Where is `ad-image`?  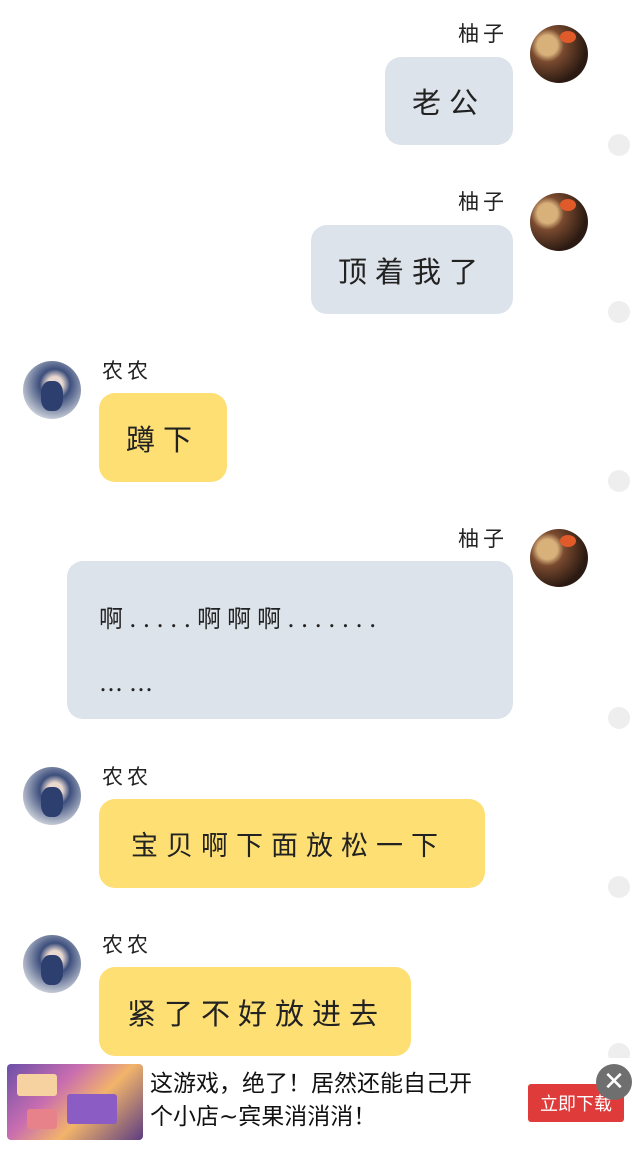 ad-image is located at coordinates (75, 1102).